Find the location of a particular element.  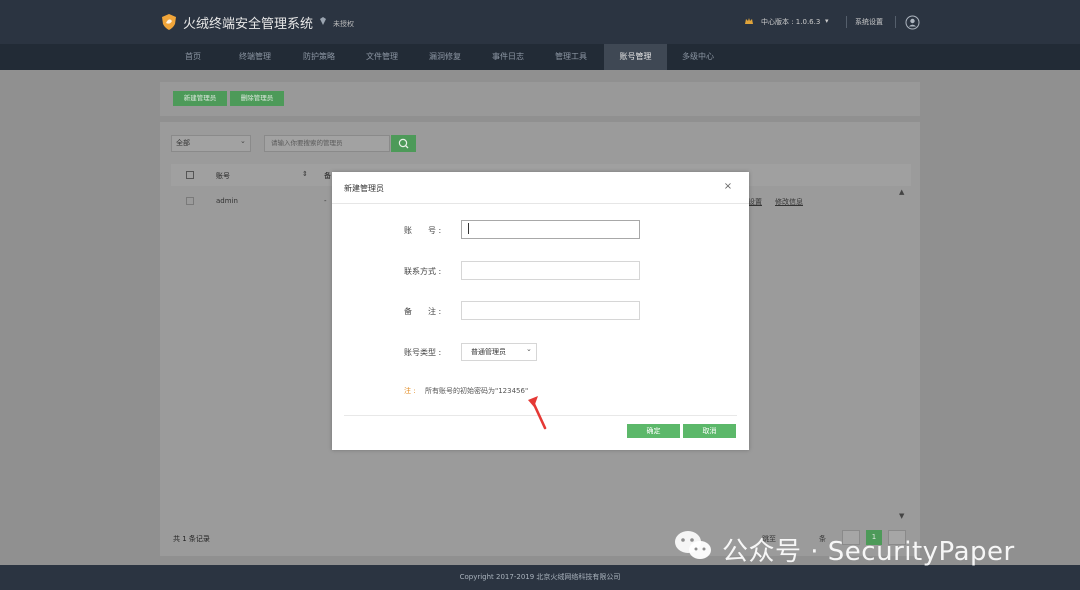

new-admin-button: 新建管理员 is located at coordinates (200, 98).